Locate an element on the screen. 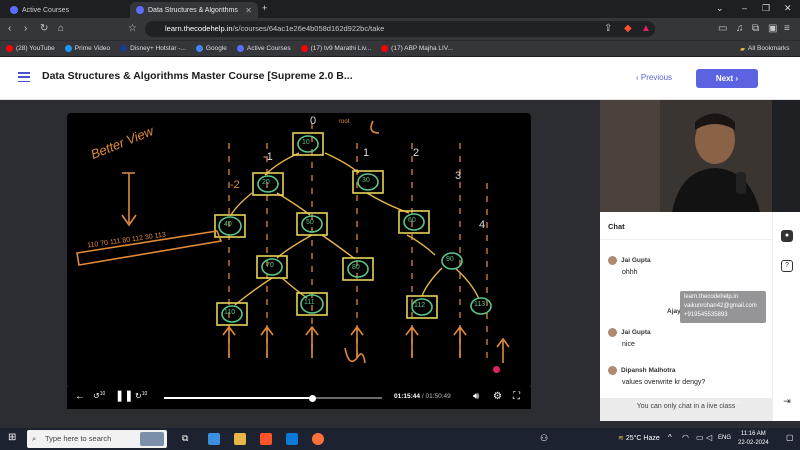  previous-button: ‹ Previous is located at coordinates (654, 78).